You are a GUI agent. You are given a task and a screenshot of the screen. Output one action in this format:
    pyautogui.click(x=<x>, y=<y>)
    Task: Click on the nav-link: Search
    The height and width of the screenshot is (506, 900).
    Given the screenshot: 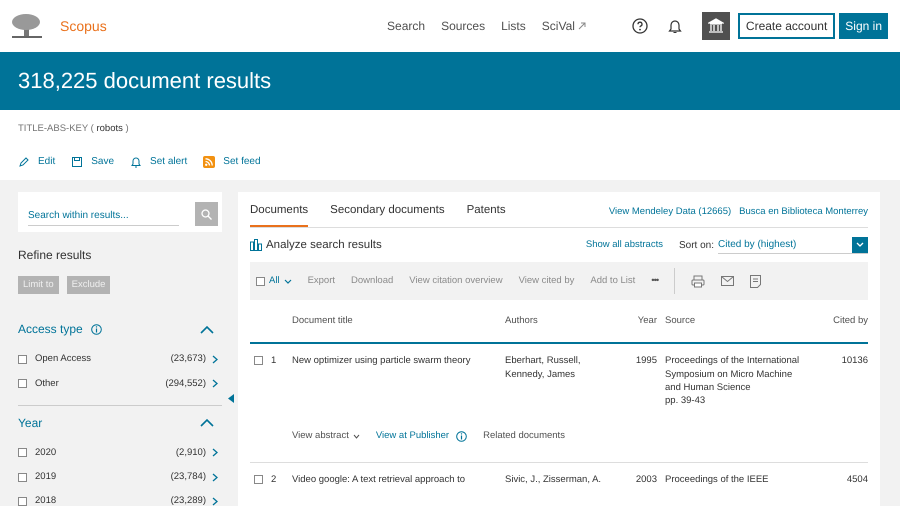 What is the action you would take?
    pyautogui.click(x=406, y=26)
    